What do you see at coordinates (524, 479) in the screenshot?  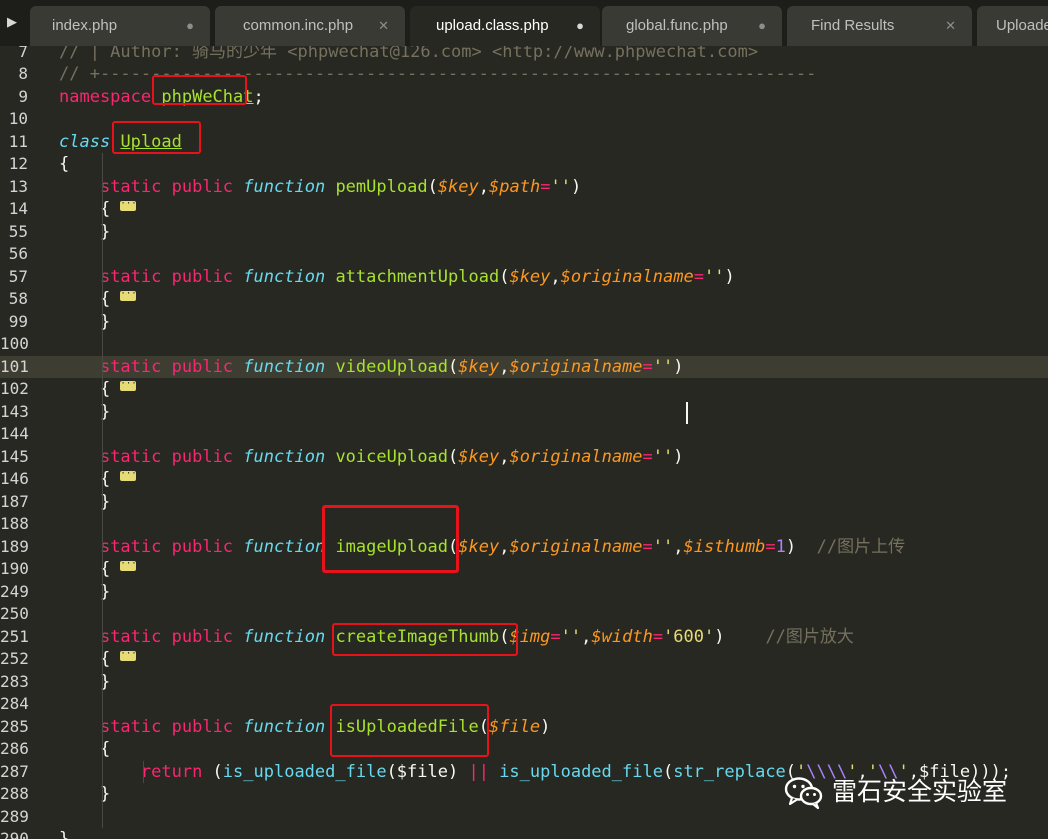 I see `code-line: 146 { ···` at bounding box center [524, 479].